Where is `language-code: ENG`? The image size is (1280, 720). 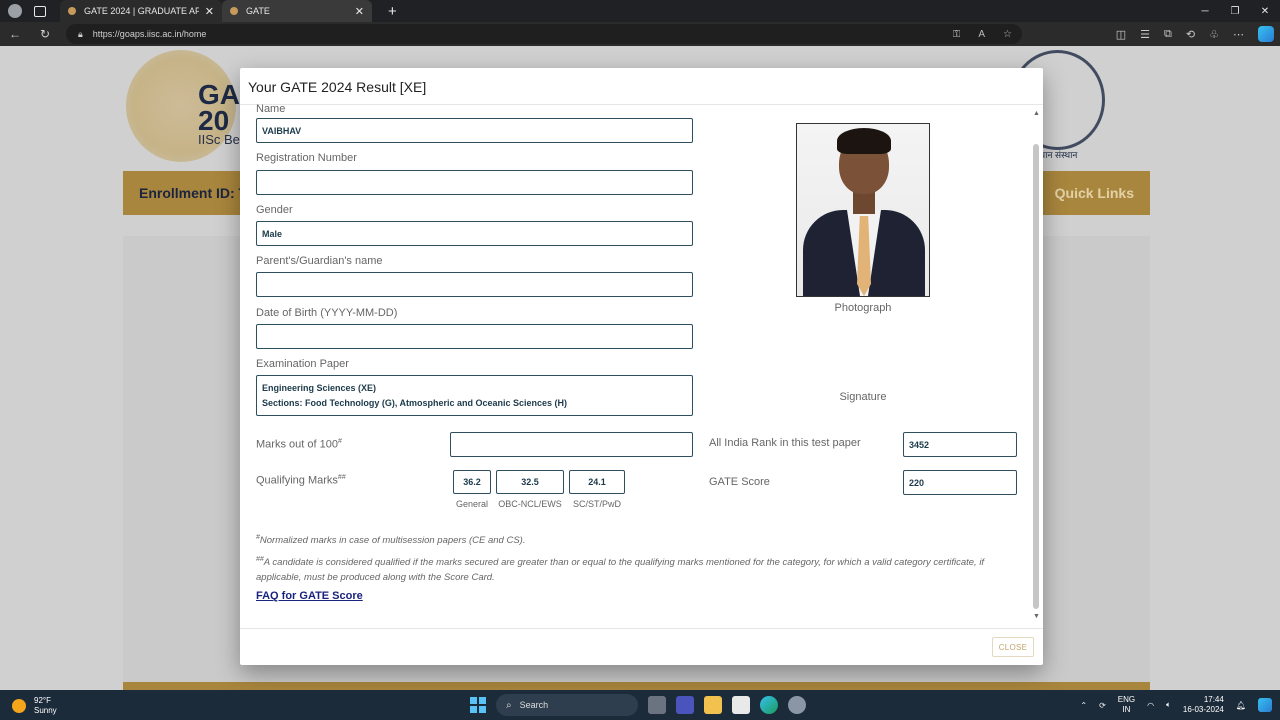 language-code: ENG is located at coordinates (1126, 700).